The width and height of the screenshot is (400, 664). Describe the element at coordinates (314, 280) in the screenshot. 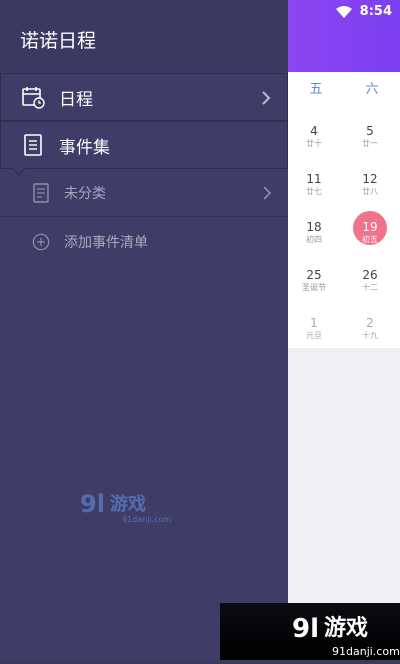

I see `calendar-day: 25 圣诞节` at that location.